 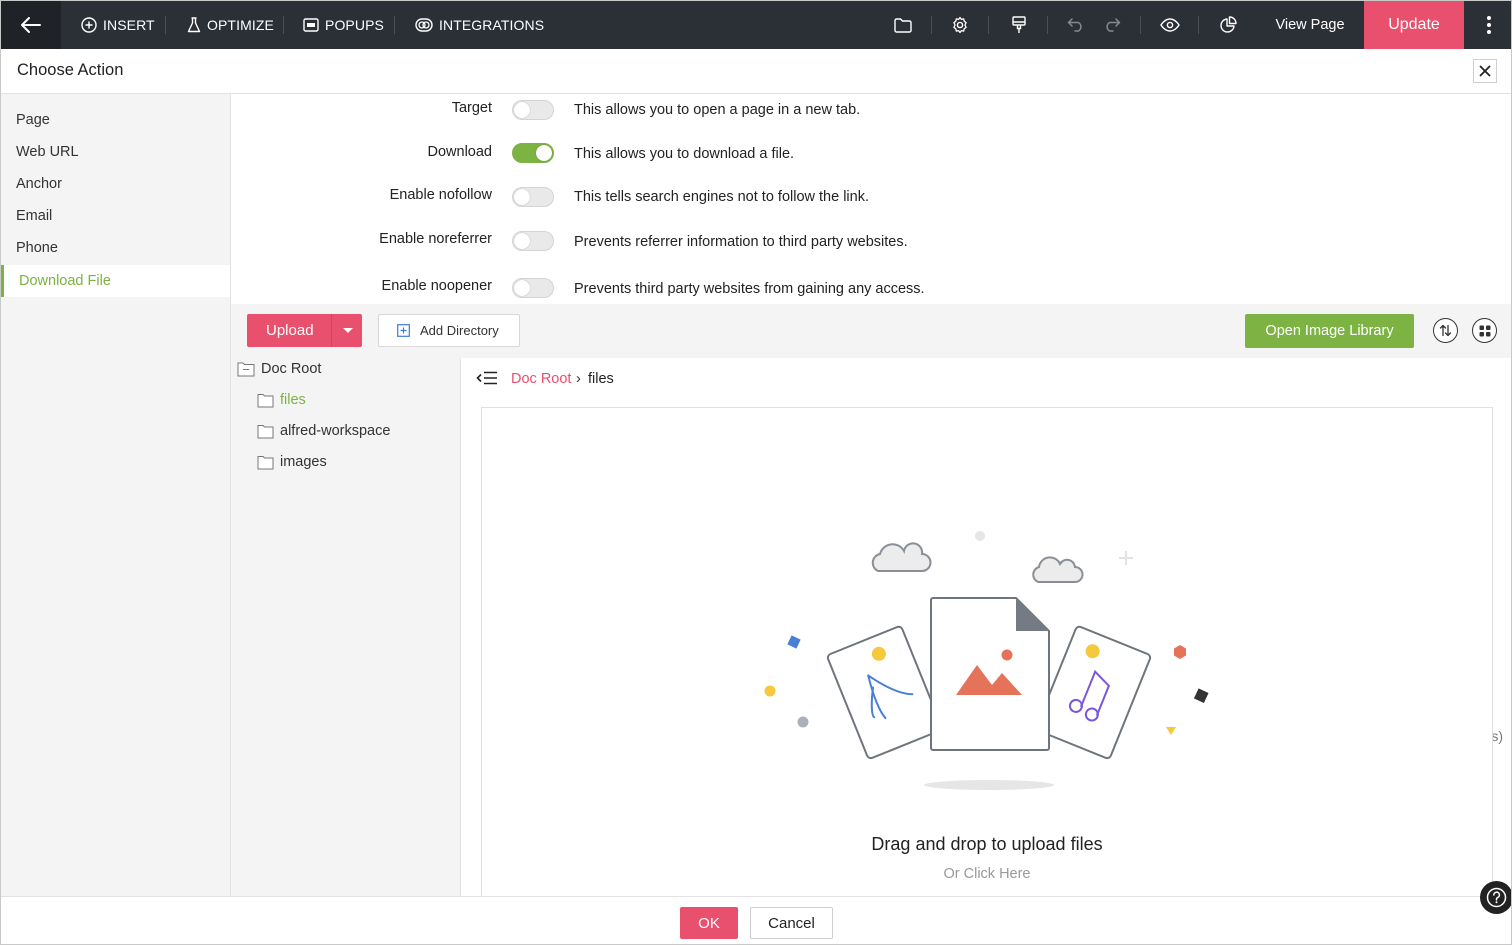 I want to click on download-option-label: Download, so click(x=460, y=152).